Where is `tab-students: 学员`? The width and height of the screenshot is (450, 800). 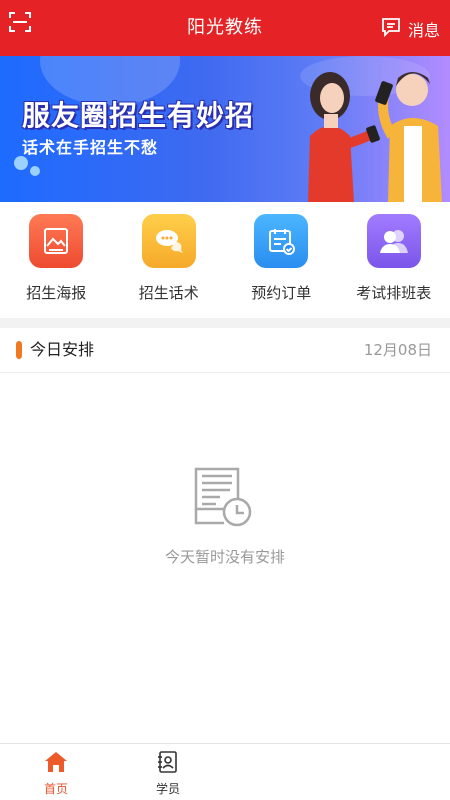
tab-students: 学员 is located at coordinates (168, 773).